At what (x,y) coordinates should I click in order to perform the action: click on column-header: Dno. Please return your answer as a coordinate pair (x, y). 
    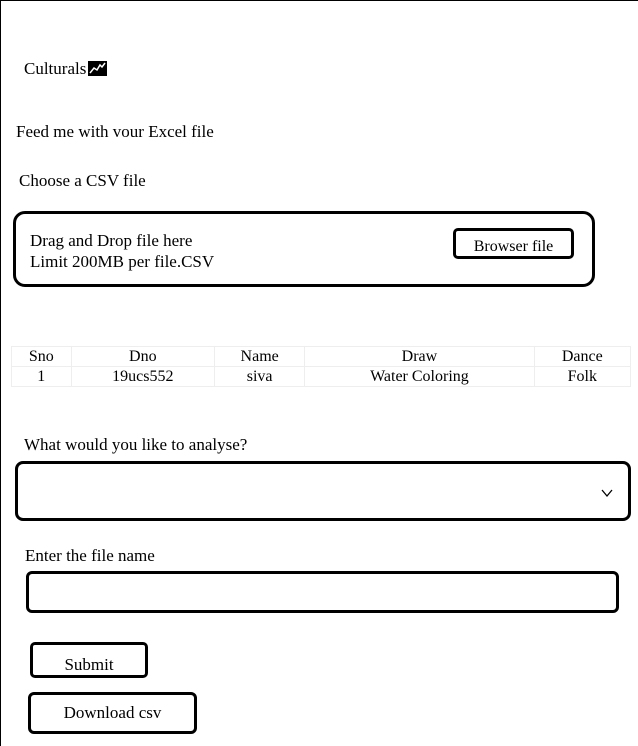
    Looking at the image, I should click on (143, 356).